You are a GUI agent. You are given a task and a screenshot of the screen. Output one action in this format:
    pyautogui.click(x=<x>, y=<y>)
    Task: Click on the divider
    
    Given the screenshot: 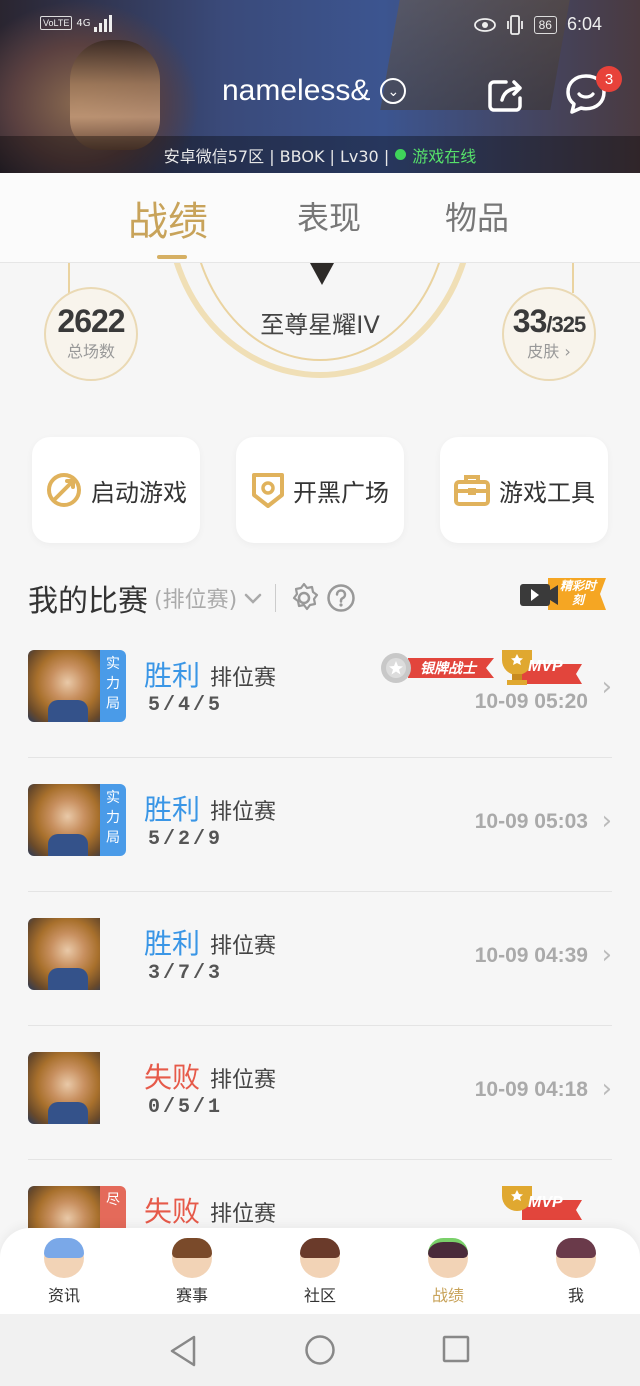 What is the action you would take?
    pyautogui.click(x=276, y=598)
    